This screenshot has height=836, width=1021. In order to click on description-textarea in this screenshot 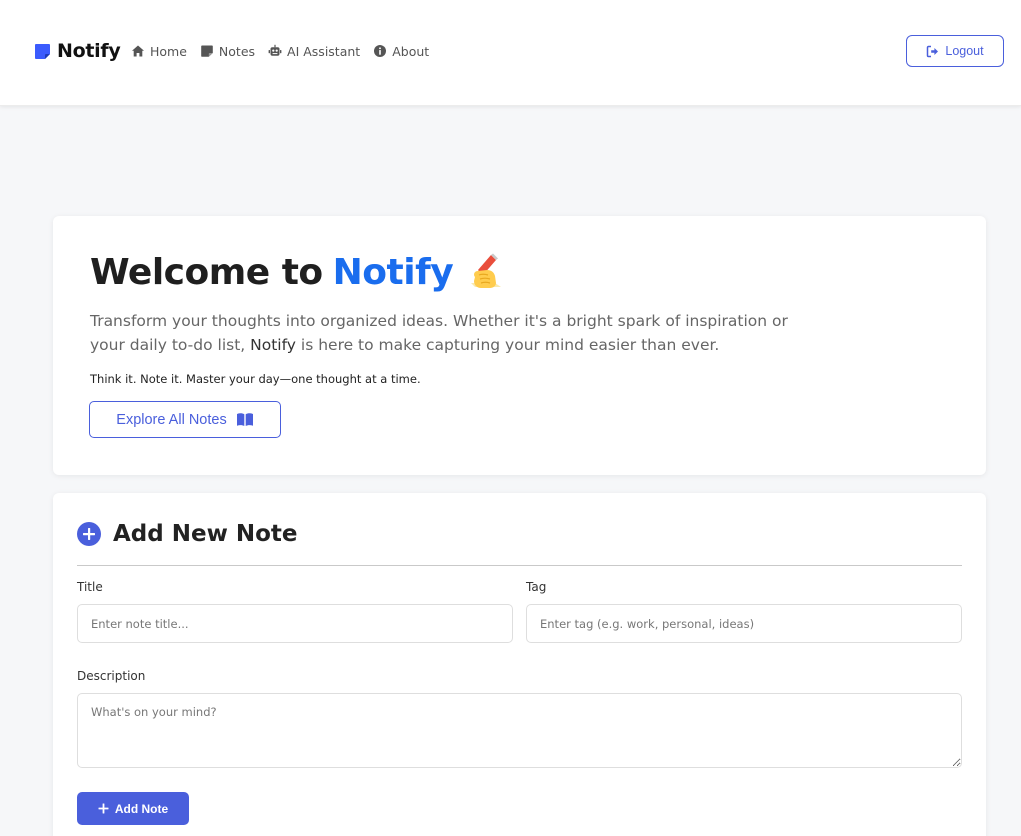, I will do `click(519, 730)`.